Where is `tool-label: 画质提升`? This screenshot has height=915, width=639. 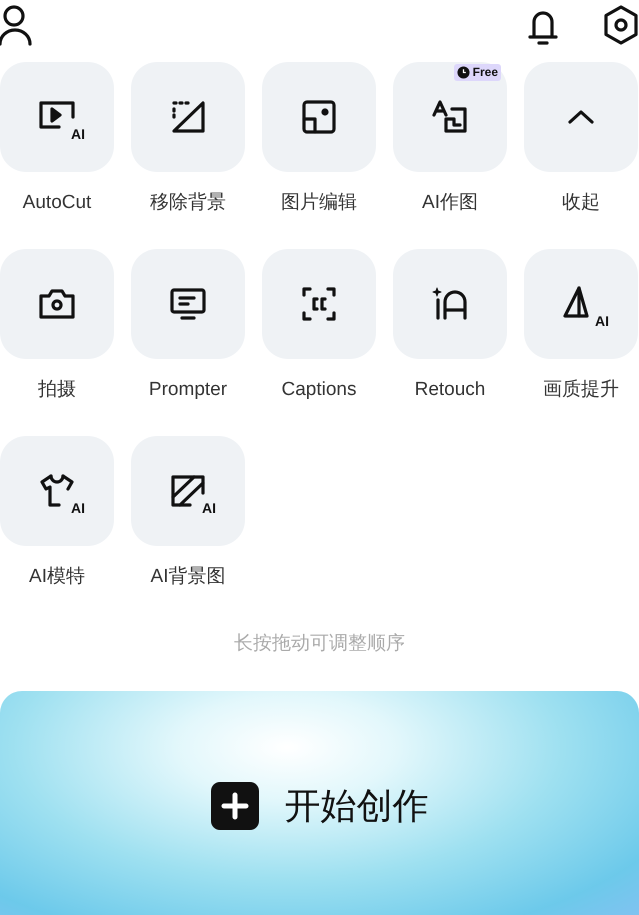 tool-label: 画质提升 is located at coordinates (581, 390).